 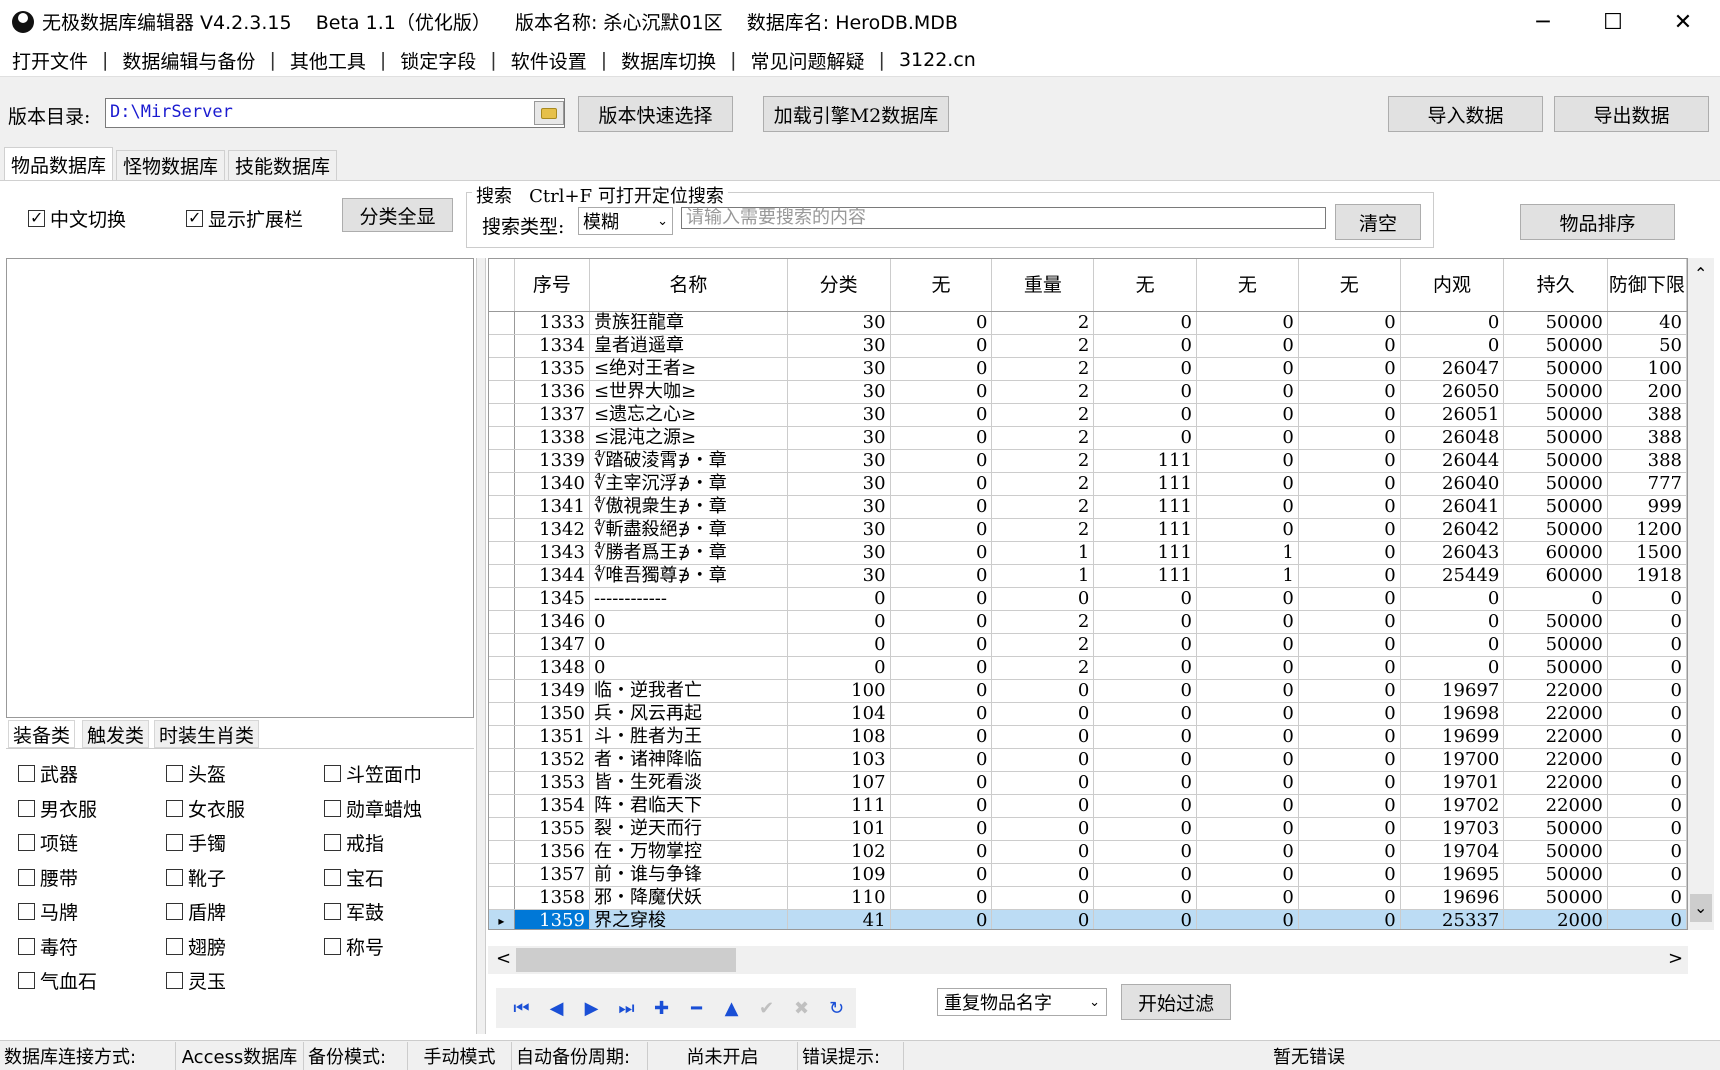 I want to click on table-cell: 1340, so click(x=552, y=484).